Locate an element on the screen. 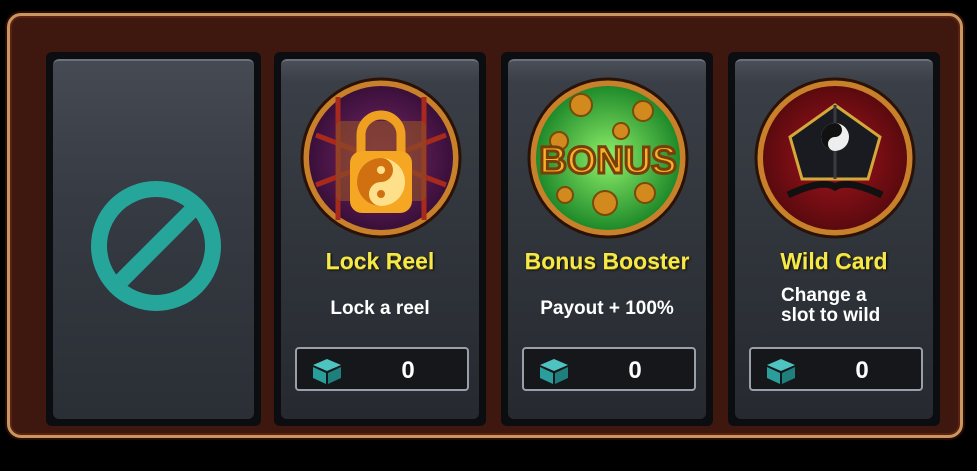 This screenshot has width=977, height=471. item-description: Change a slot to wild is located at coordinates (851, 306).